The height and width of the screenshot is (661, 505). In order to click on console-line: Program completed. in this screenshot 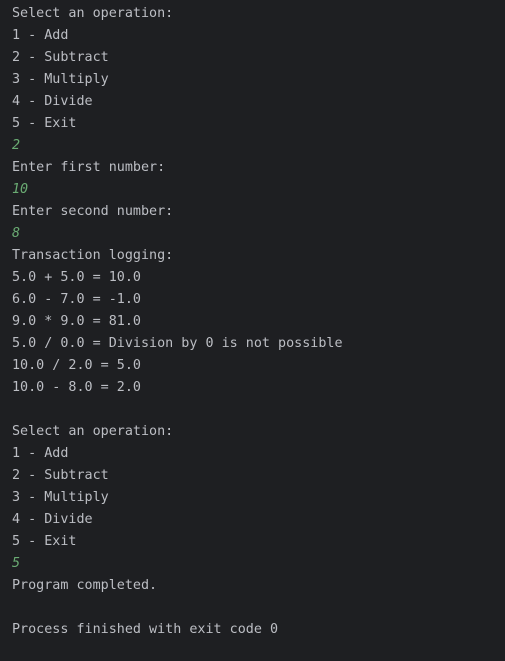, I will do `click(85, 585)`.